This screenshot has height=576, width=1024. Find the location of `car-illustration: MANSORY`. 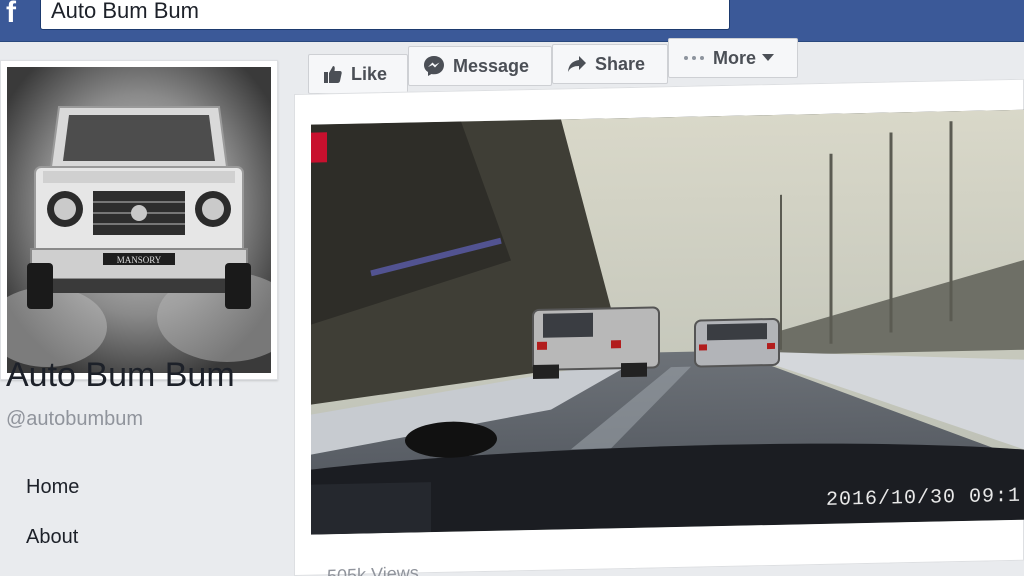

car-illustration: MANSORY is located at coordinates (139, 220).